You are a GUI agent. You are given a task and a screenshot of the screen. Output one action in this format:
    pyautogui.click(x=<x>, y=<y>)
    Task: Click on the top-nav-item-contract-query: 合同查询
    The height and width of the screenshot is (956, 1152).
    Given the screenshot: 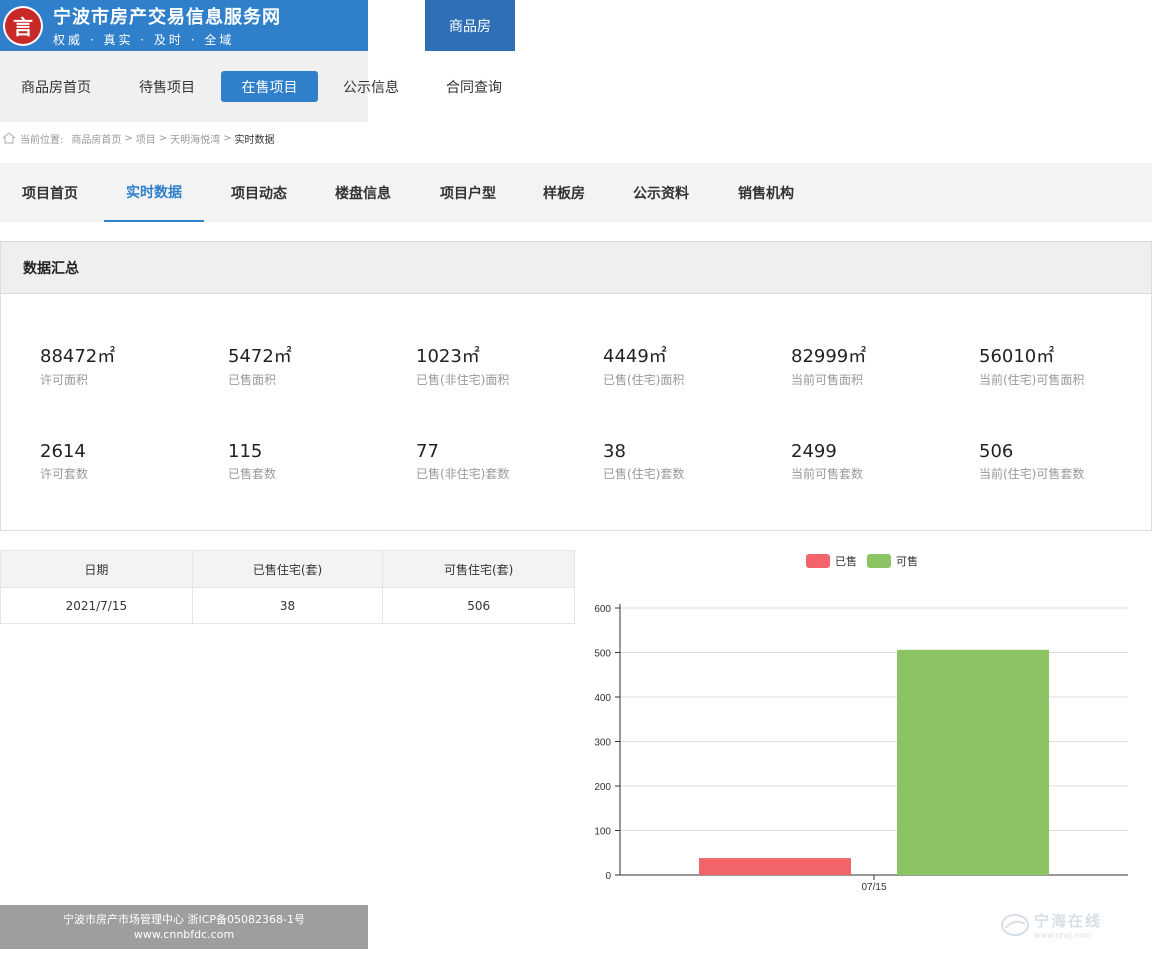 What is the action you would take?
    pyautogui.click(x=474, y=86)
    